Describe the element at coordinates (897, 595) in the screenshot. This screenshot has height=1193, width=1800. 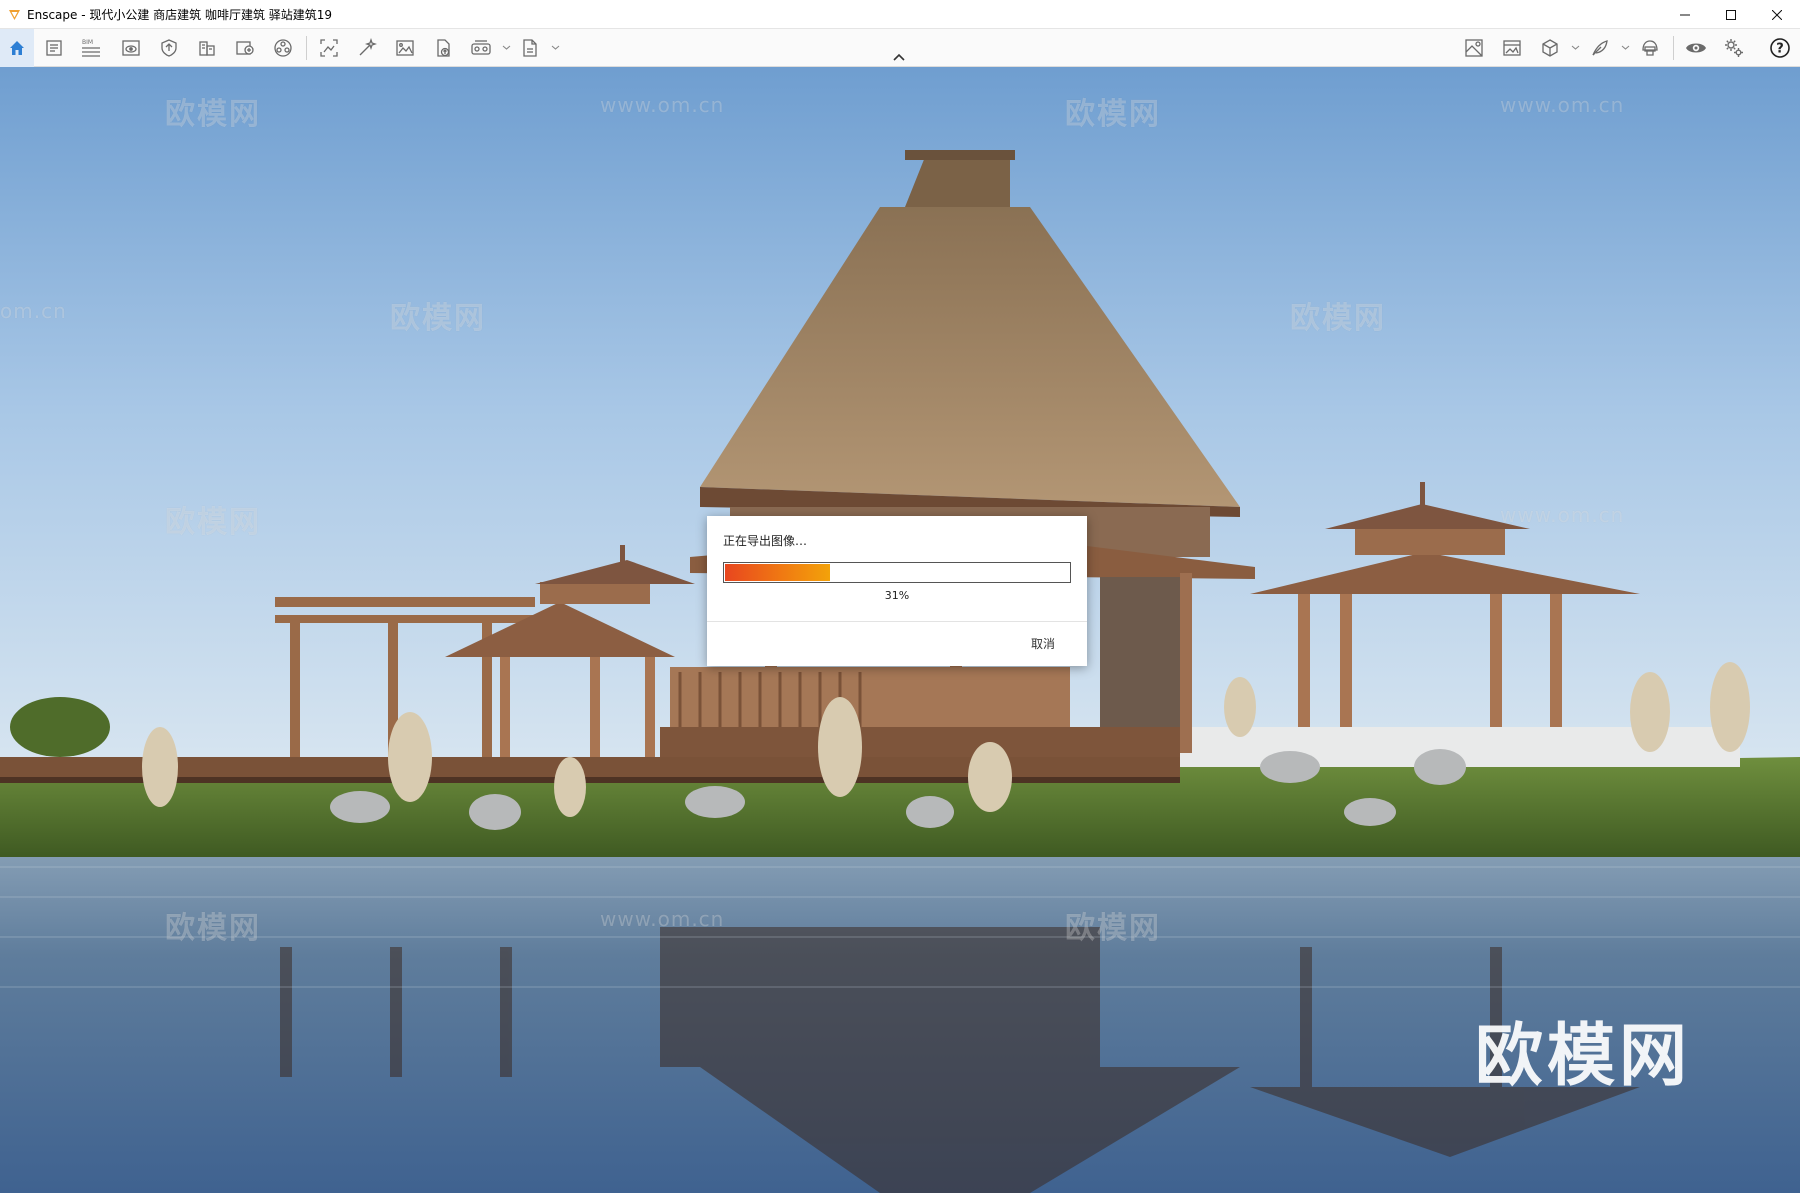
I see `progress-percent: 31%` at that location.